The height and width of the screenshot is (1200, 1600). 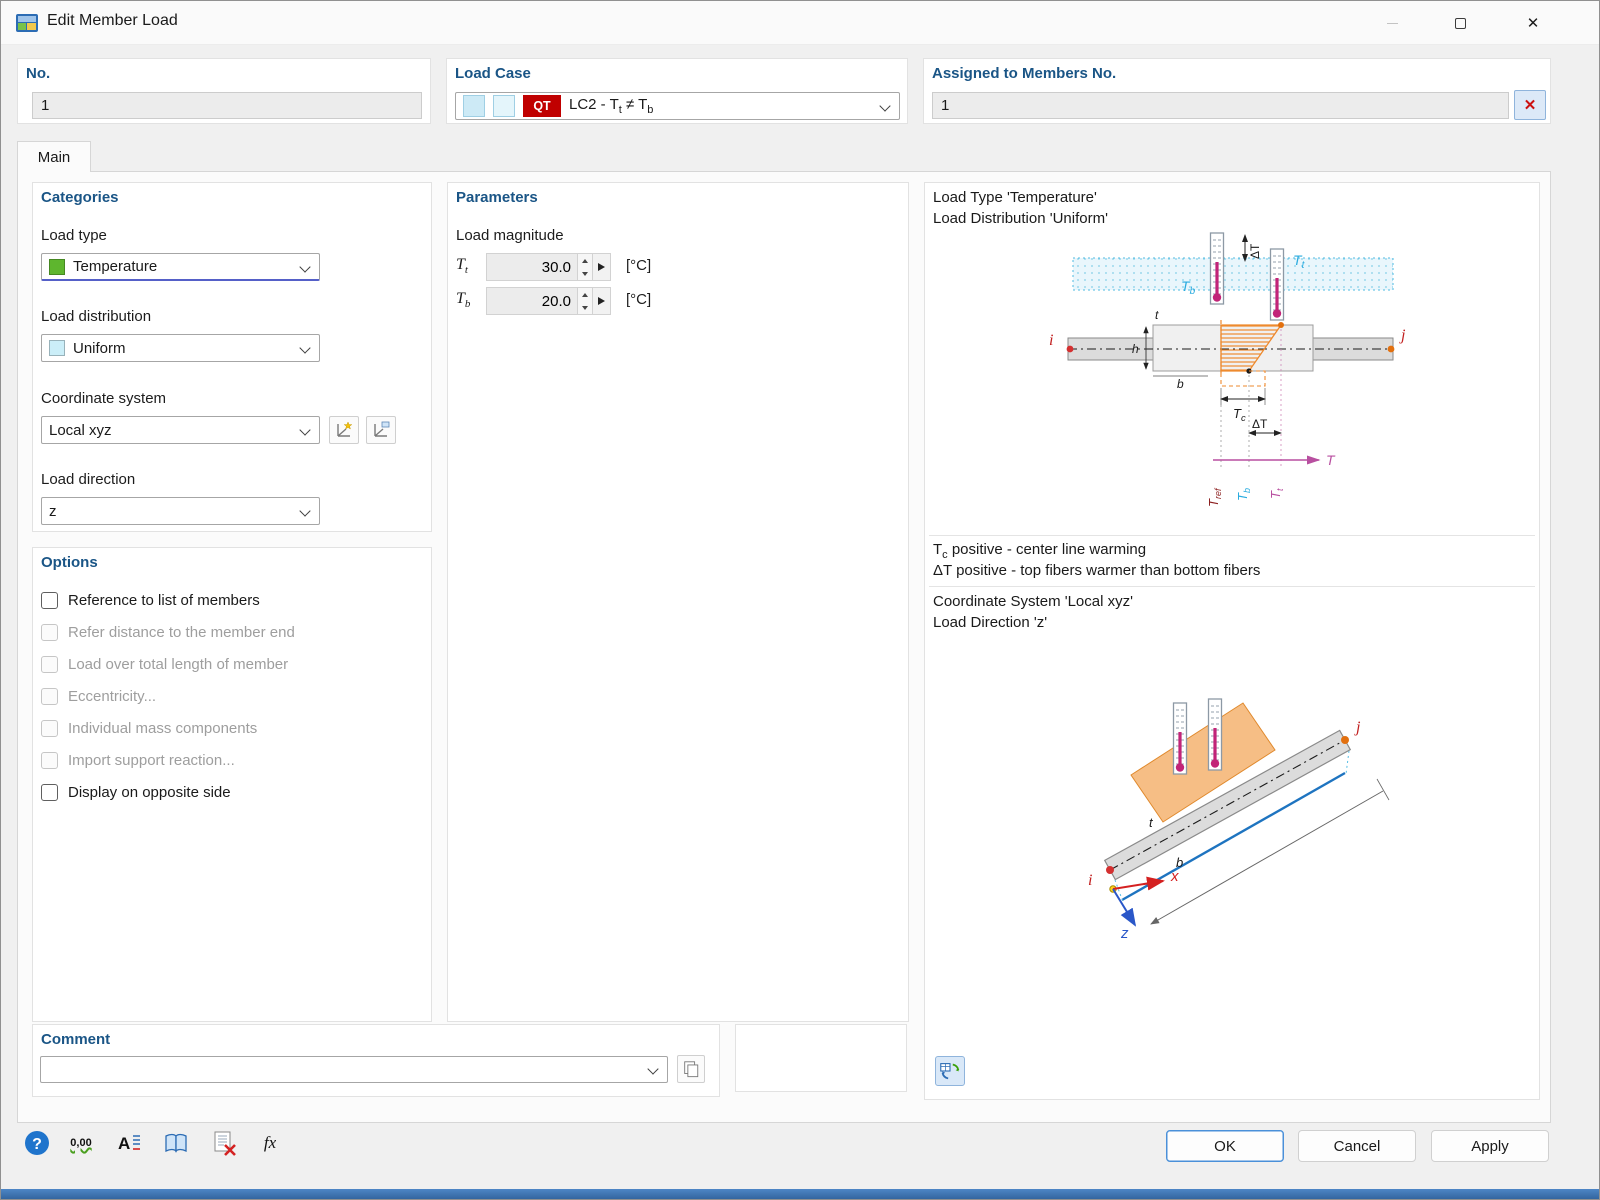 What do you see at coordinates (232, 664) in the screenshot?
I see `option-load-over-total-length: Load over total length of member` at bounding box center [232, 664].